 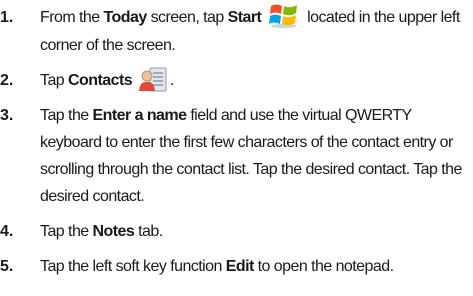 I want to click on step-text: ., so click(x=172, y=80).